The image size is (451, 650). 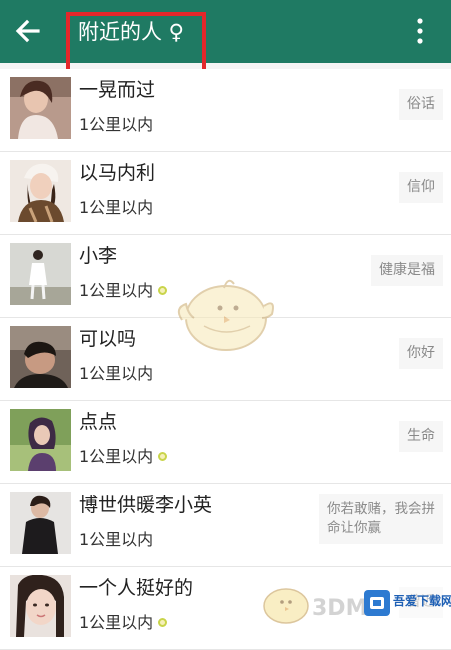 I want to click on back-button, so click(x=28, y=31).